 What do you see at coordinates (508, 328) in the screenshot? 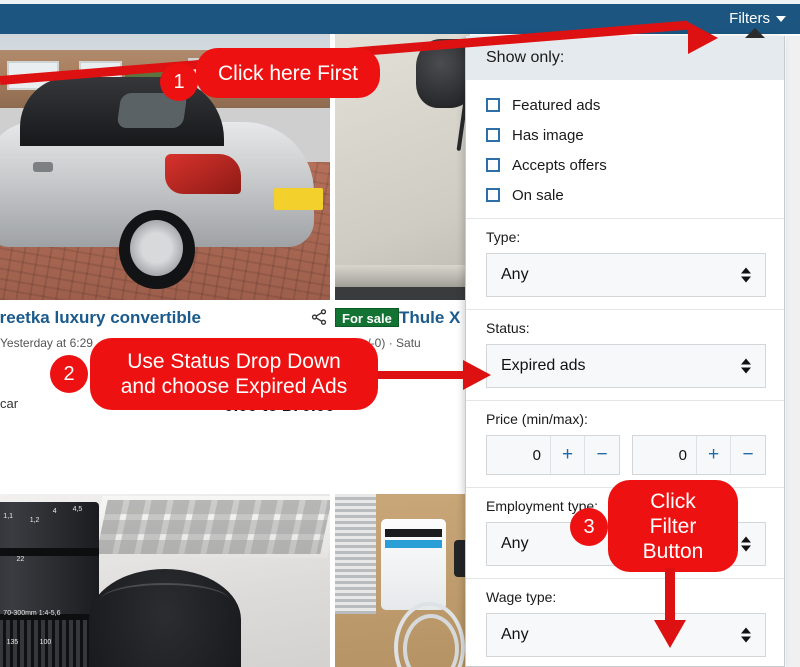
I see `status-label: Status:` at bounding box center [508, 328].